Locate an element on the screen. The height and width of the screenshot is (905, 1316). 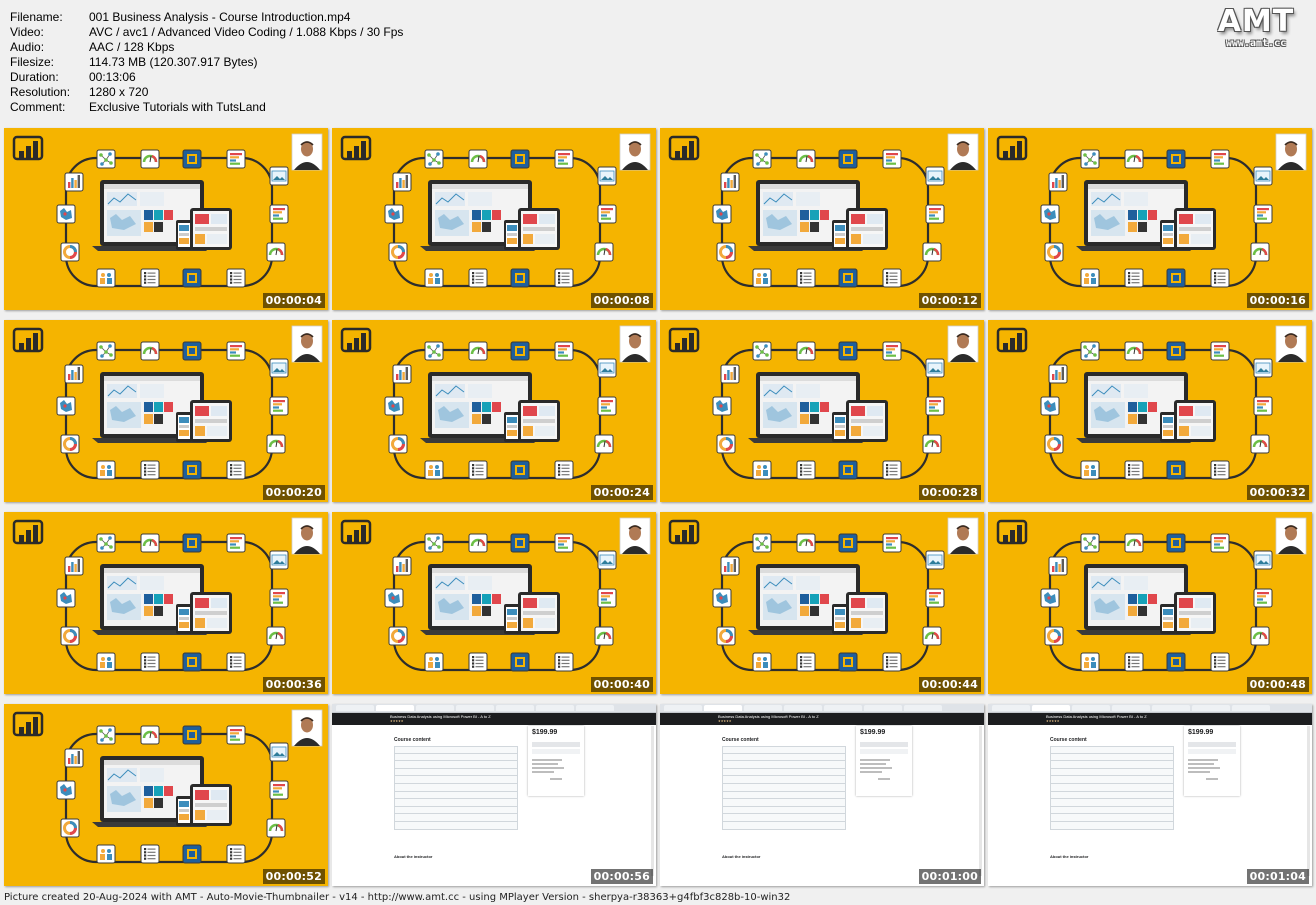
video-thumbnail: 00:00:12 is located at coordinates (822, 219).